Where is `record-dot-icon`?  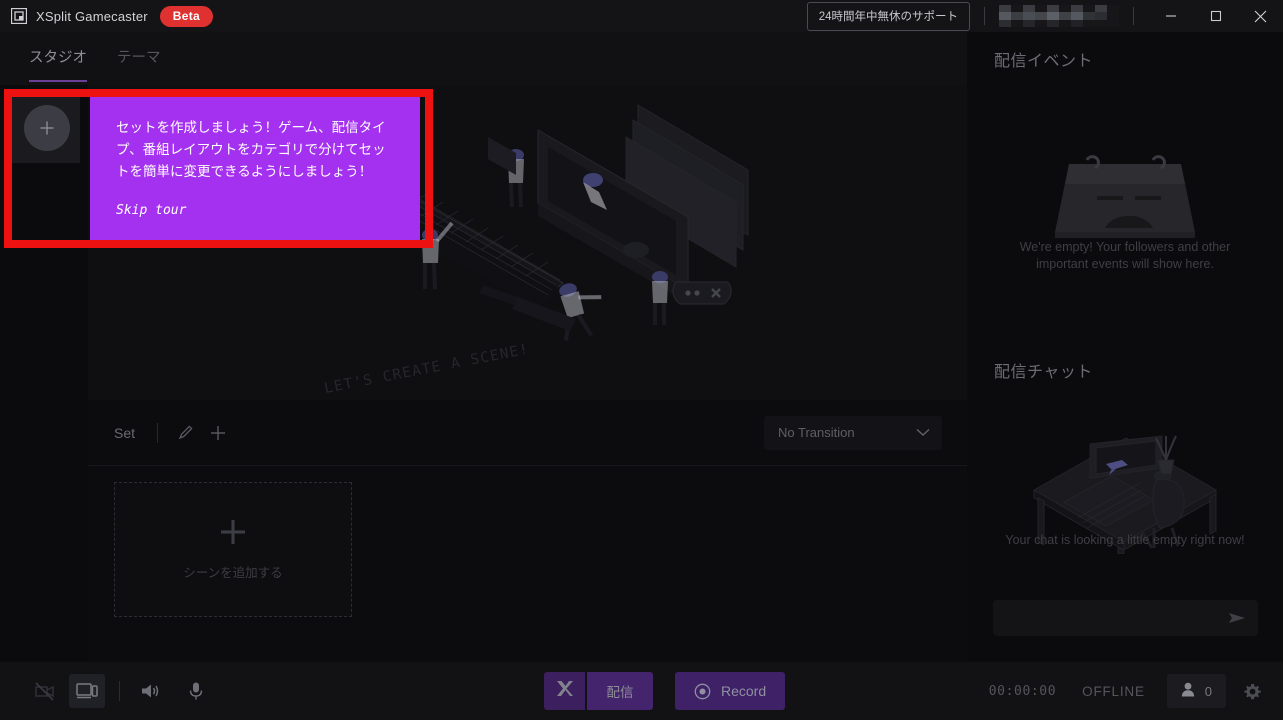 record-dot-icon is located at coordinates (702, 691).